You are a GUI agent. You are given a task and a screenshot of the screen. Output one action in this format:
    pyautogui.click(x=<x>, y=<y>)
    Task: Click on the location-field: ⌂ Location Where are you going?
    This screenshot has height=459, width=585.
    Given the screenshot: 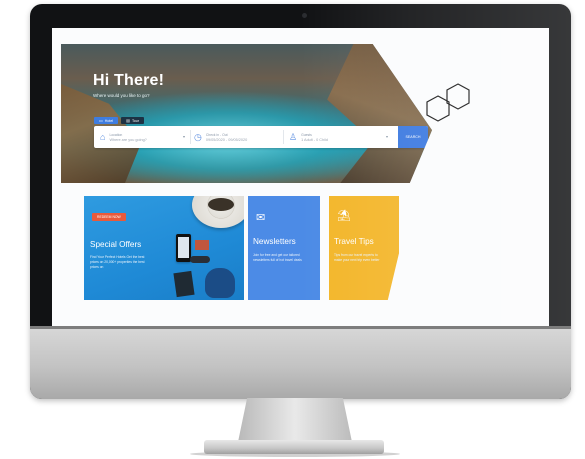 What is the action you would take?
    pyautogui.click(x=141, y=137)
    